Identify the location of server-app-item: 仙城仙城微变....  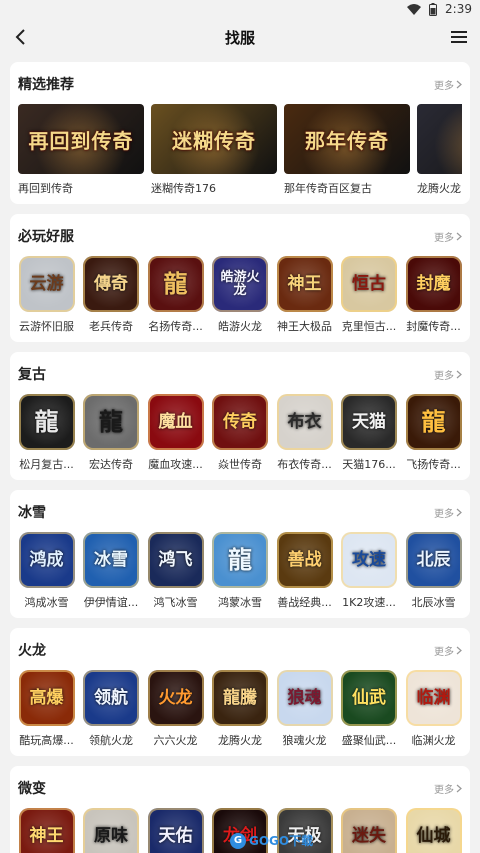
(433, 830).